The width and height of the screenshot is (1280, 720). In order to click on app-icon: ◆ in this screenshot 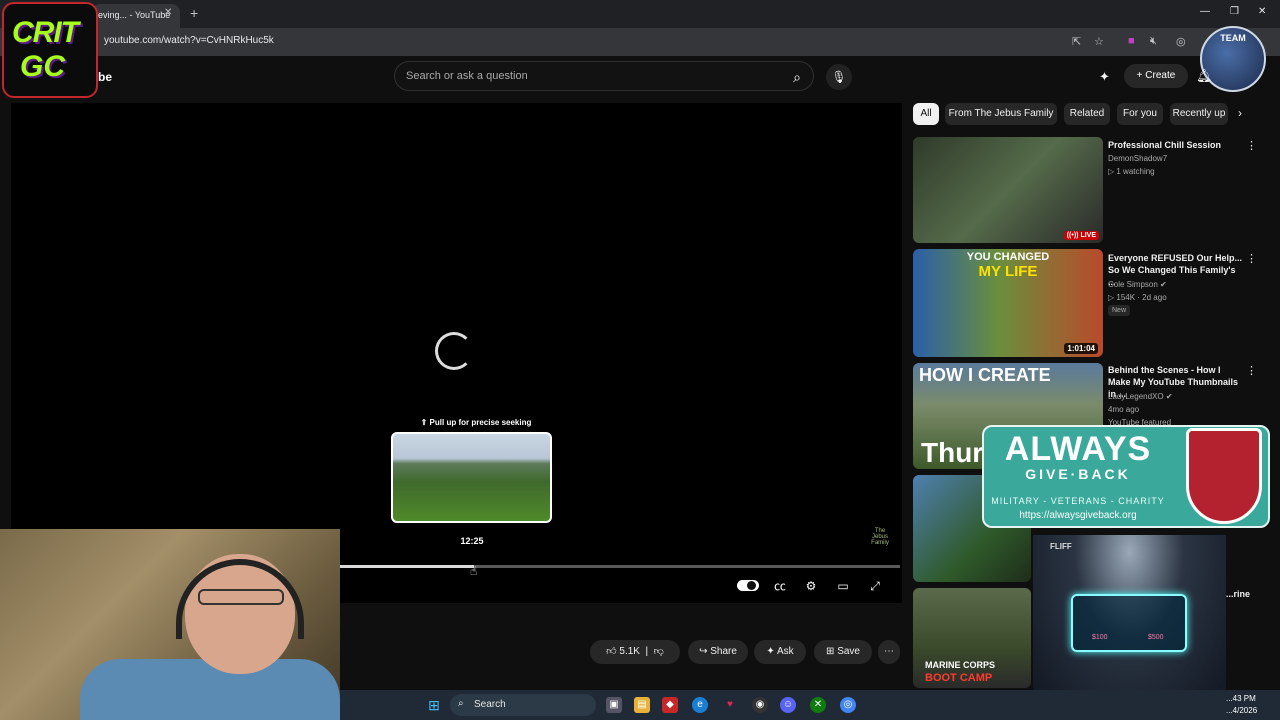, I will do `click(670, 705)`.